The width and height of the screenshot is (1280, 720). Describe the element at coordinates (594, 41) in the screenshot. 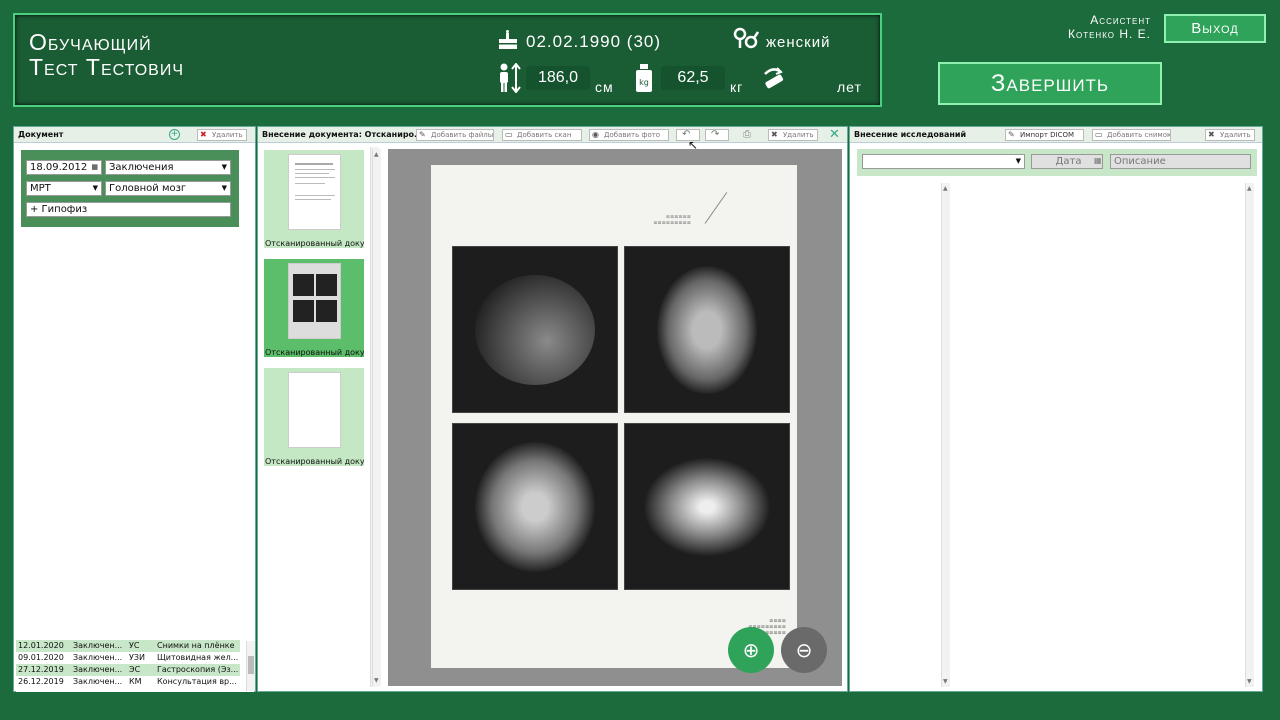

I see `birth-date: 02.02.1990 (30)` at that location.